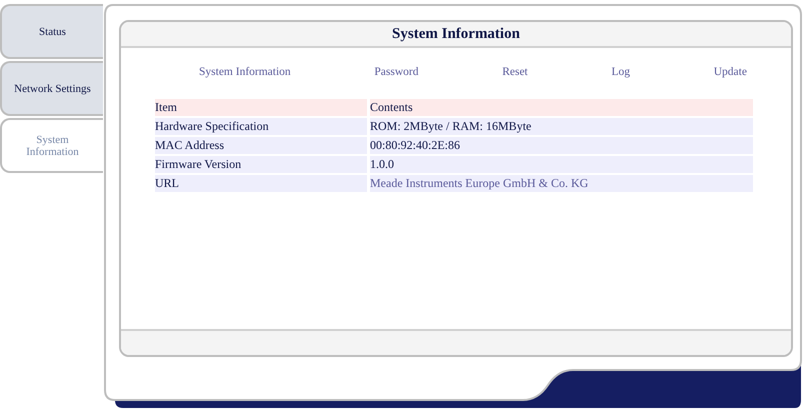 The width and height of the screenshot is (807, 415). What do you see at coordinates (561, 164) in the screenshot?
I see `table-cell: 1.0.0` at bounding box center [561, 164].